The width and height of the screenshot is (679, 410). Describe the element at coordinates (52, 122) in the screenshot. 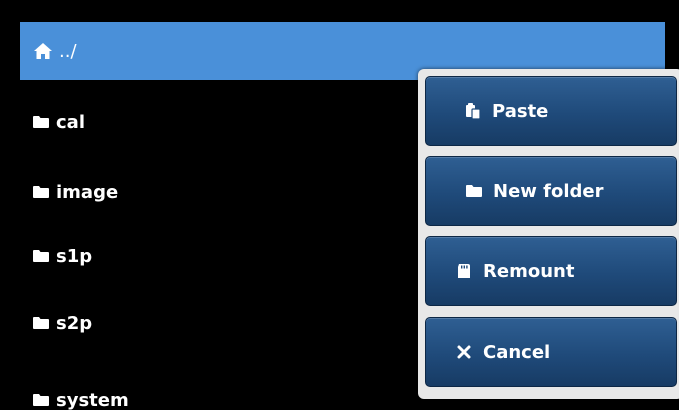

I see `folder-item-cal: cal` at that location.